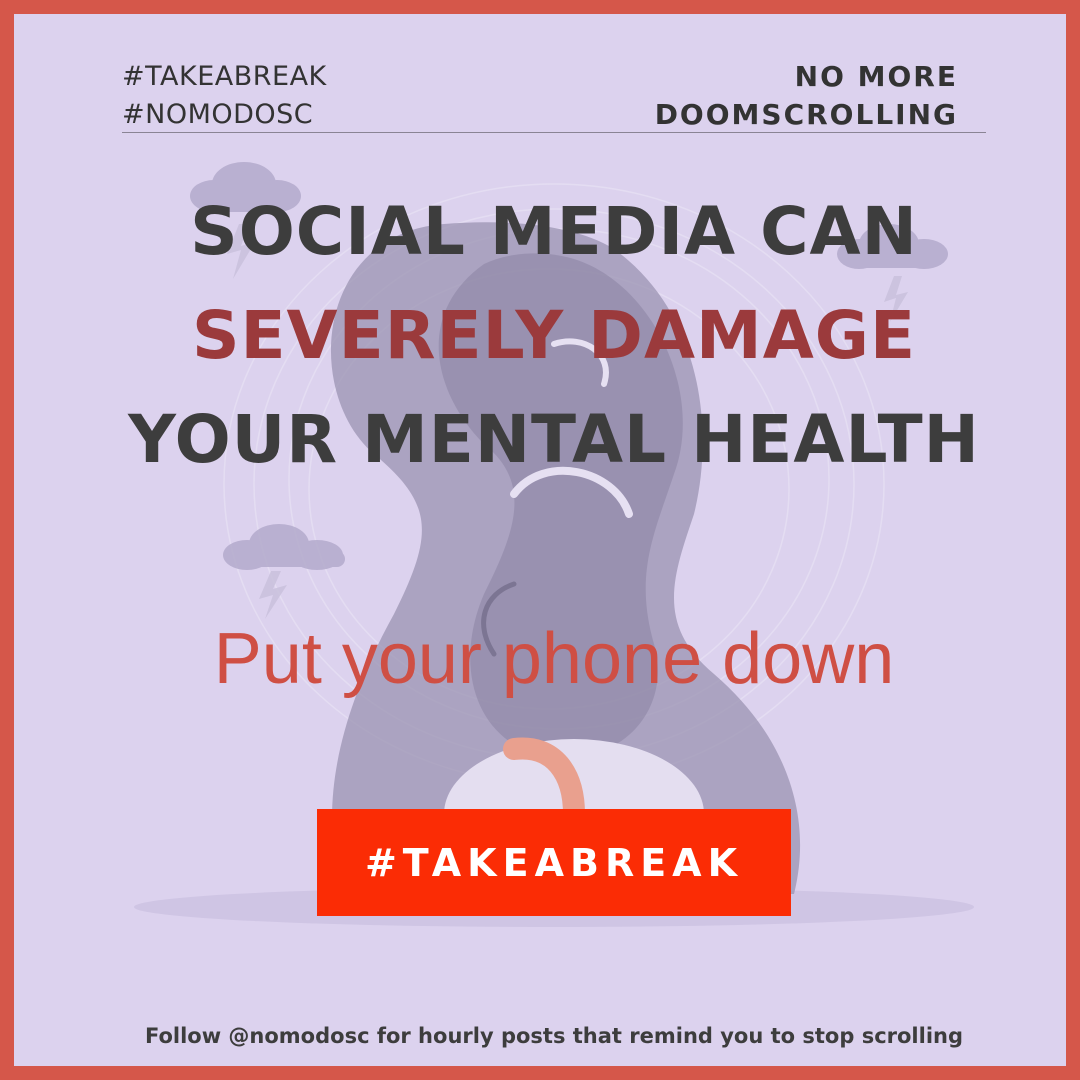  Describe the element at coordinates (224, 76) in the screenshot. I see `hashtag-takeabreak: #TAKEABREAK` at that location.